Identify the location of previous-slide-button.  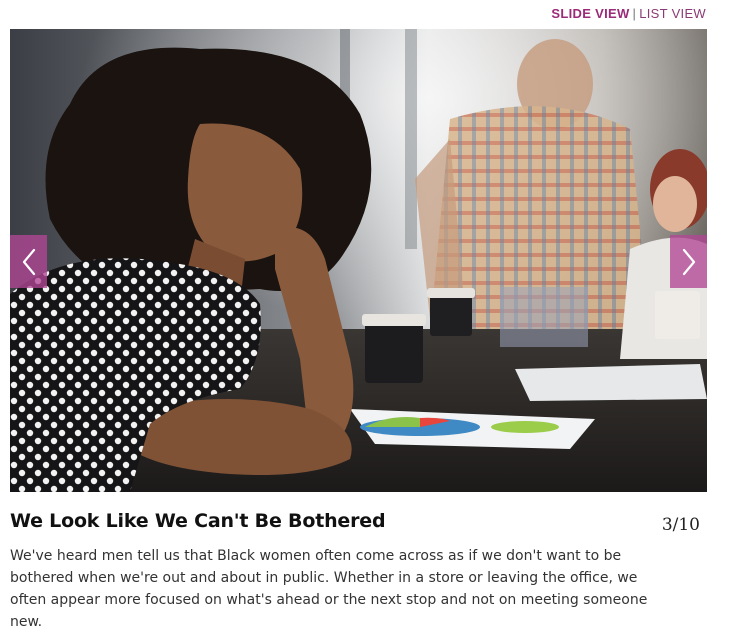
(28, 261).